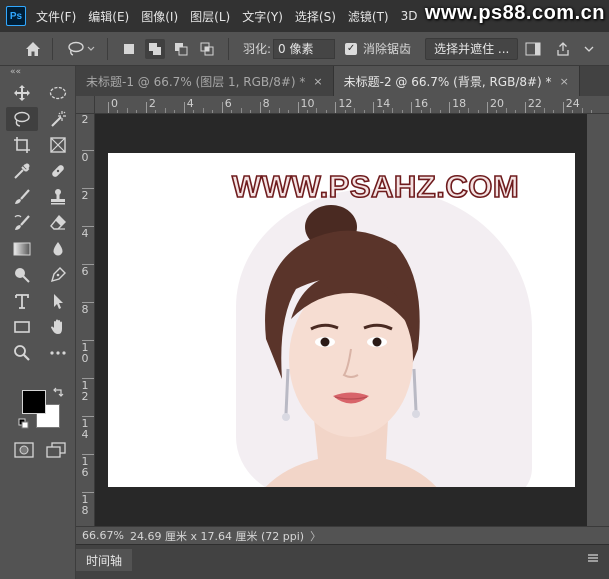 This screenshot has width=609, height=579. Describe the element at coordinates (589, 49) in the screenshot. I see `workspace-menu-button` at that location.